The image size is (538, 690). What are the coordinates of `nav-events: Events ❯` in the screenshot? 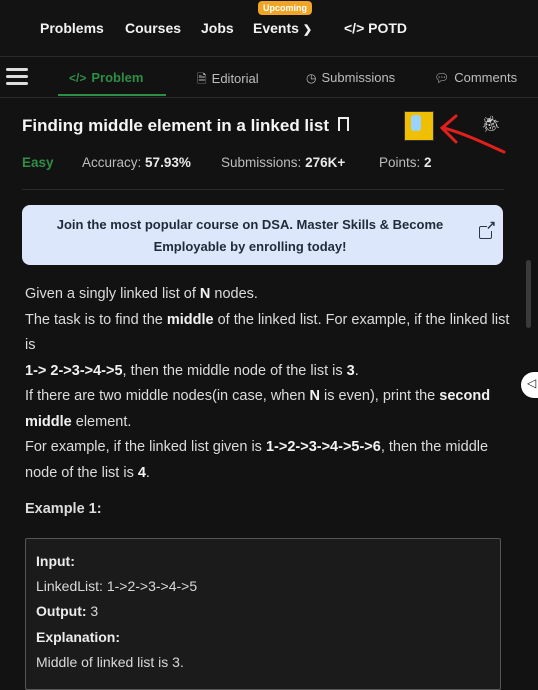 It's located at (282, 28).